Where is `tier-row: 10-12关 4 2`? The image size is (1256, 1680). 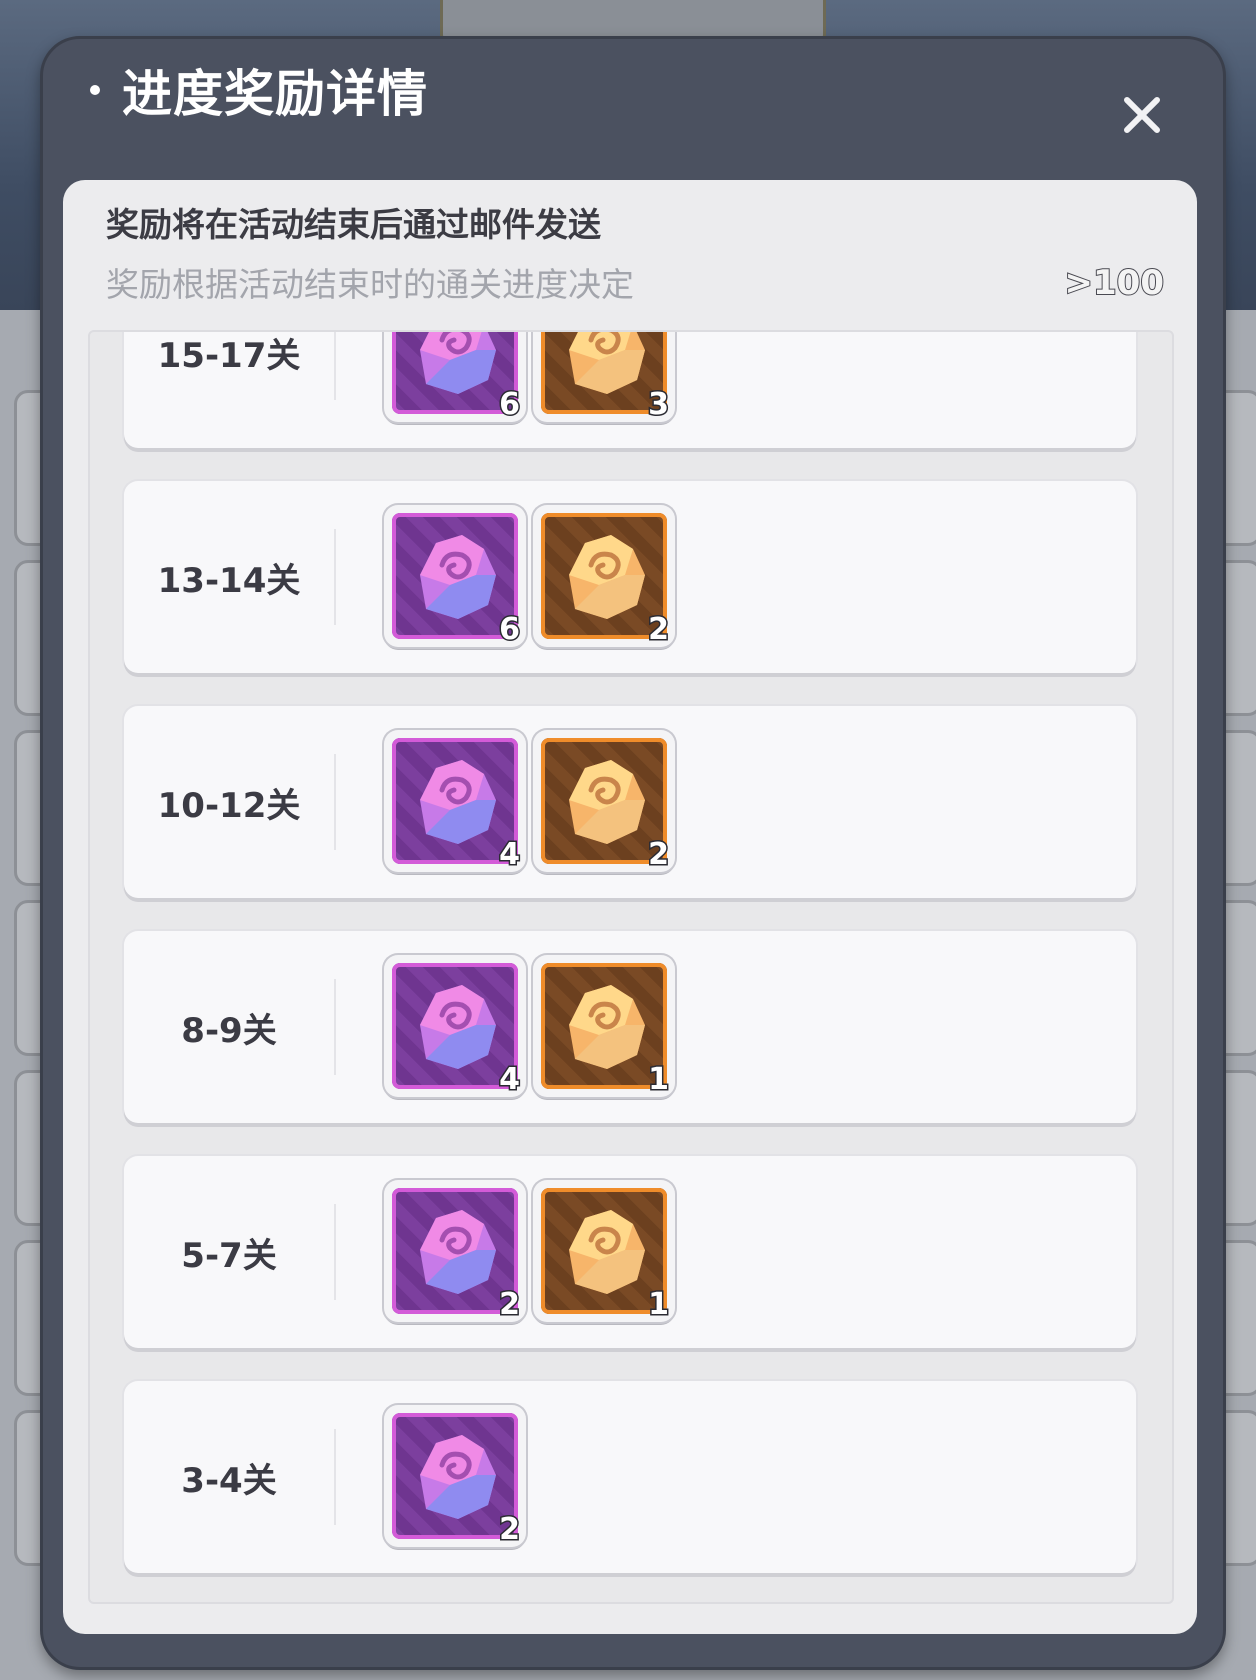 tier-row: 10-12关 4 2 is located at coordinates (630, 802).